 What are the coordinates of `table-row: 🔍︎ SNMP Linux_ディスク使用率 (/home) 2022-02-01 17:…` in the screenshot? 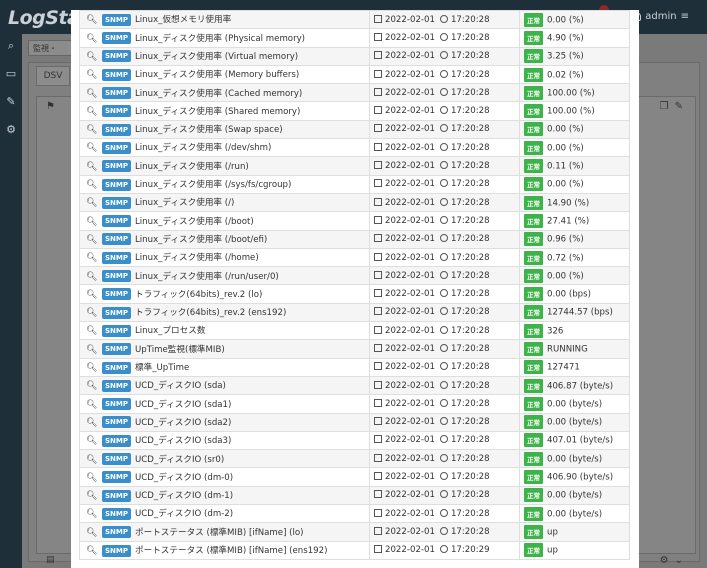 It's located at (354, 257).